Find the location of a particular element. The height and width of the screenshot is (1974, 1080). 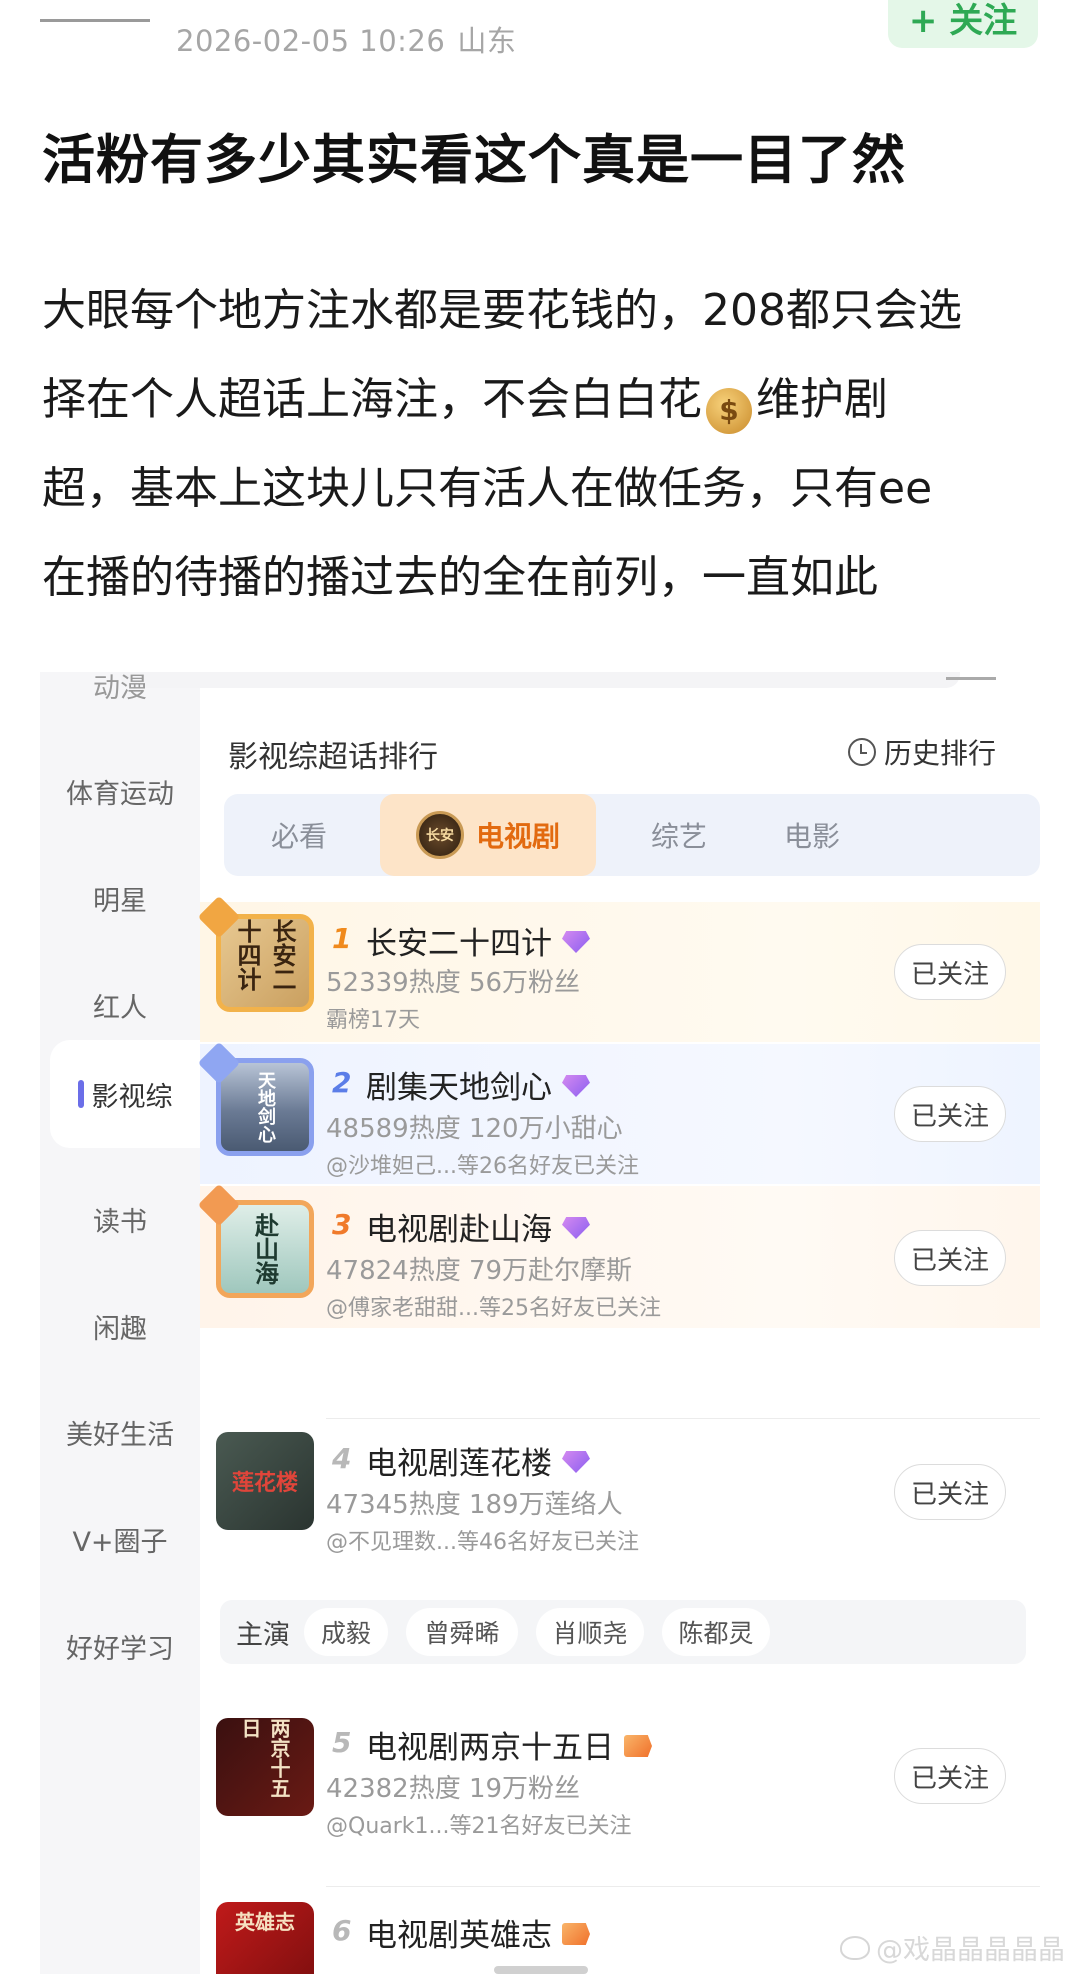

sidebar-item-sports: 体育运动 is located at coordinates (120, 791).